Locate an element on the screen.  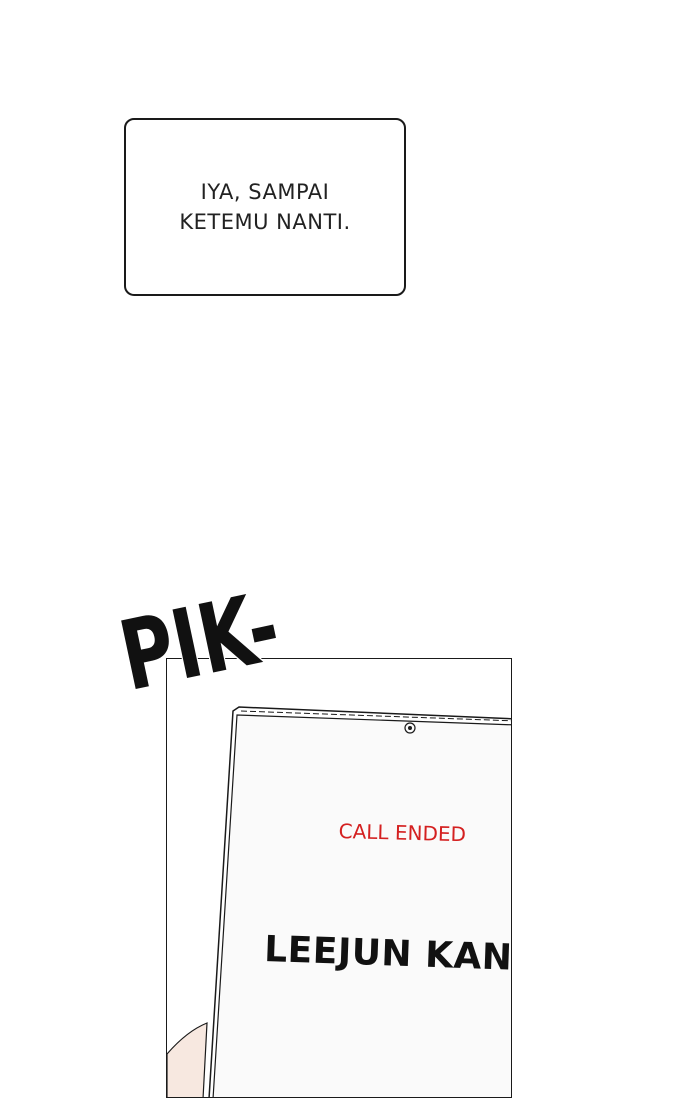
speech-line-2: KETEMU NANTI. is located at coordinates (265, 222).